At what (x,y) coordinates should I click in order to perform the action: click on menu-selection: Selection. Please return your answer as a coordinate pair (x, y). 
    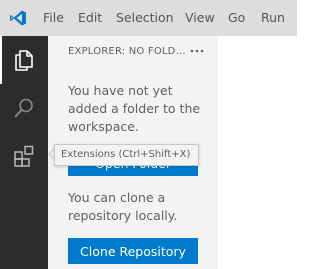
    Looking at the image, I should click on (145, 18).